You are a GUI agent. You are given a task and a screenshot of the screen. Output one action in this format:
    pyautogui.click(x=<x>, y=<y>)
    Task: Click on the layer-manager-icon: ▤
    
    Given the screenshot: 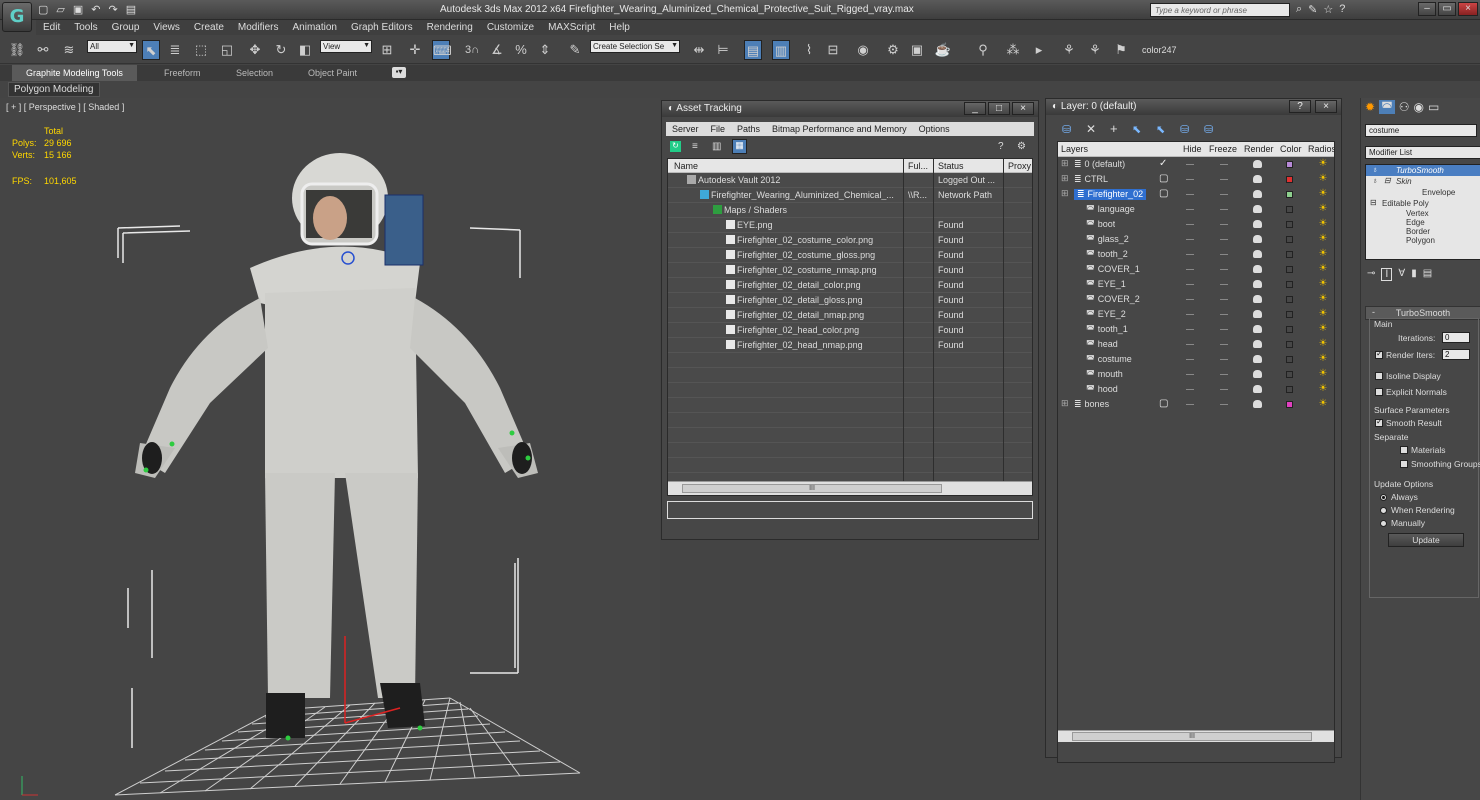 What is the action you would take?
    pyautogui.click(x=753, y=50)
    